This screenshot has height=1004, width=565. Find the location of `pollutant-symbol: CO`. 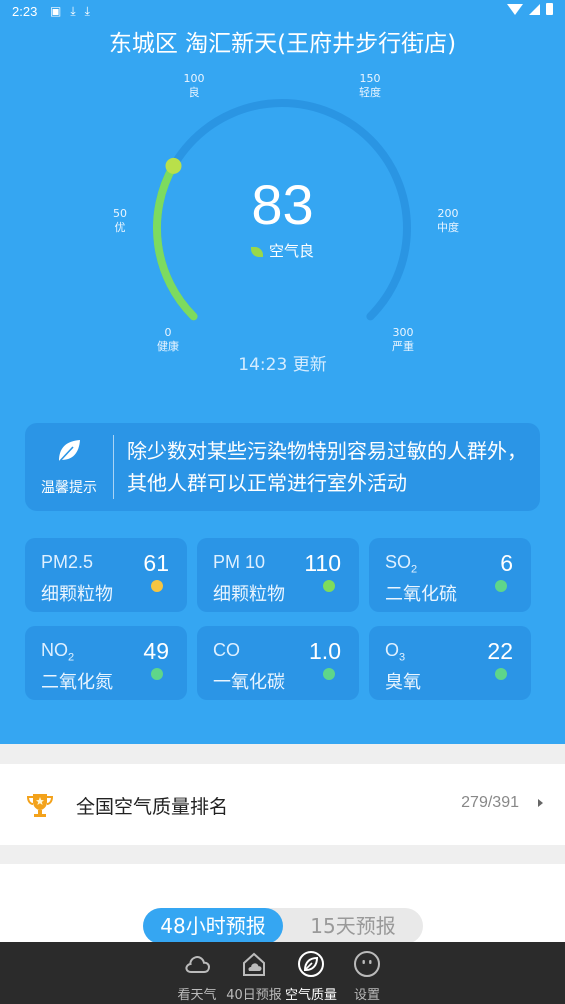

pollutant-symbol: CO is located at coordinates (226, 650).